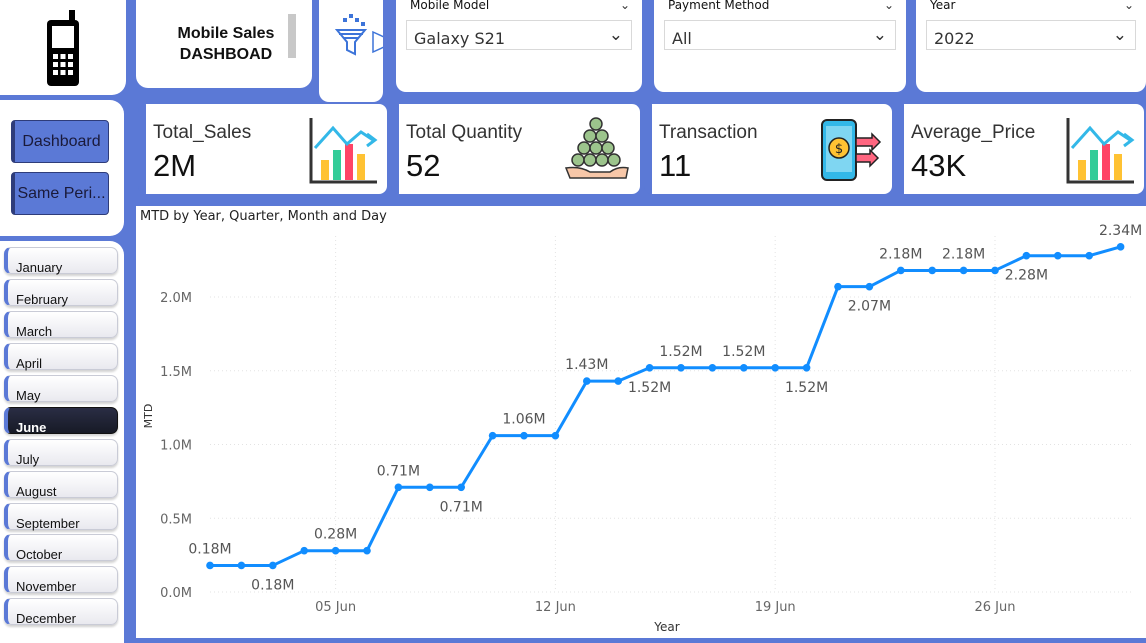 The width and height of the screenshot is (1146, 643). Describe the element at coordinates (61, 452) in the screenshot. I see `month-item-july: July` at that location.